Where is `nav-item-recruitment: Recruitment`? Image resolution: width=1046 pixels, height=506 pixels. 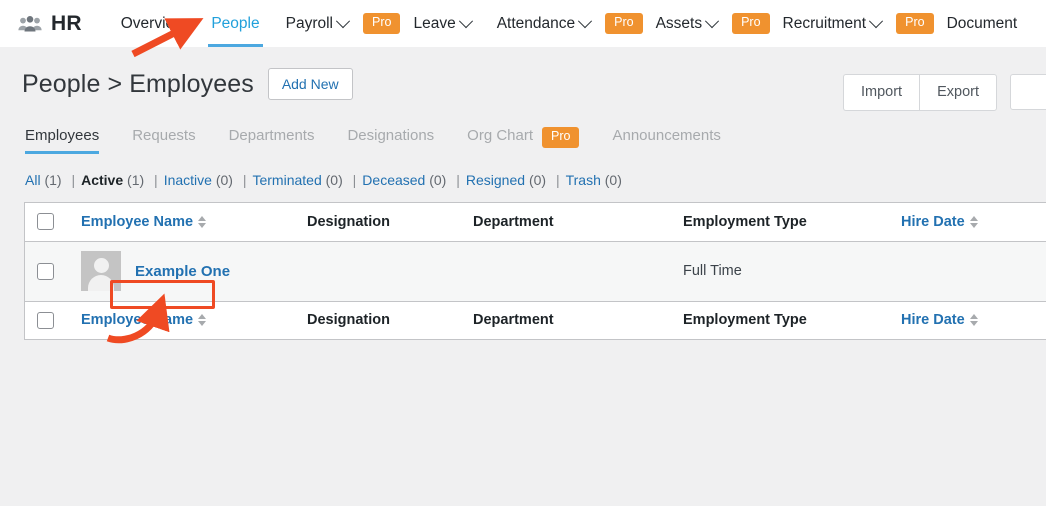 nav-item-recruitment: Recruitment is located at coordinates (832, 23).